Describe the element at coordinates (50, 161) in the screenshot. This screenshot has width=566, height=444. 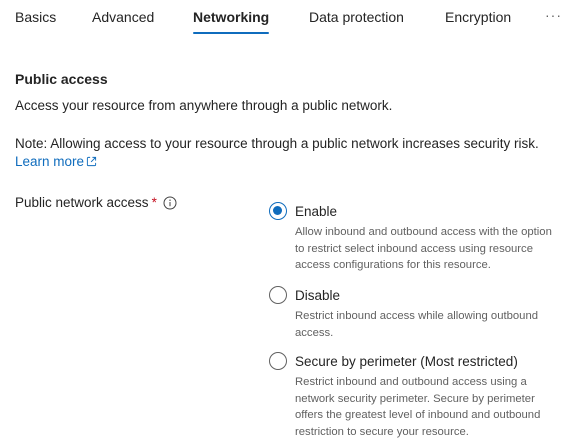
I see `learn-more-label: Learn more` at that location.